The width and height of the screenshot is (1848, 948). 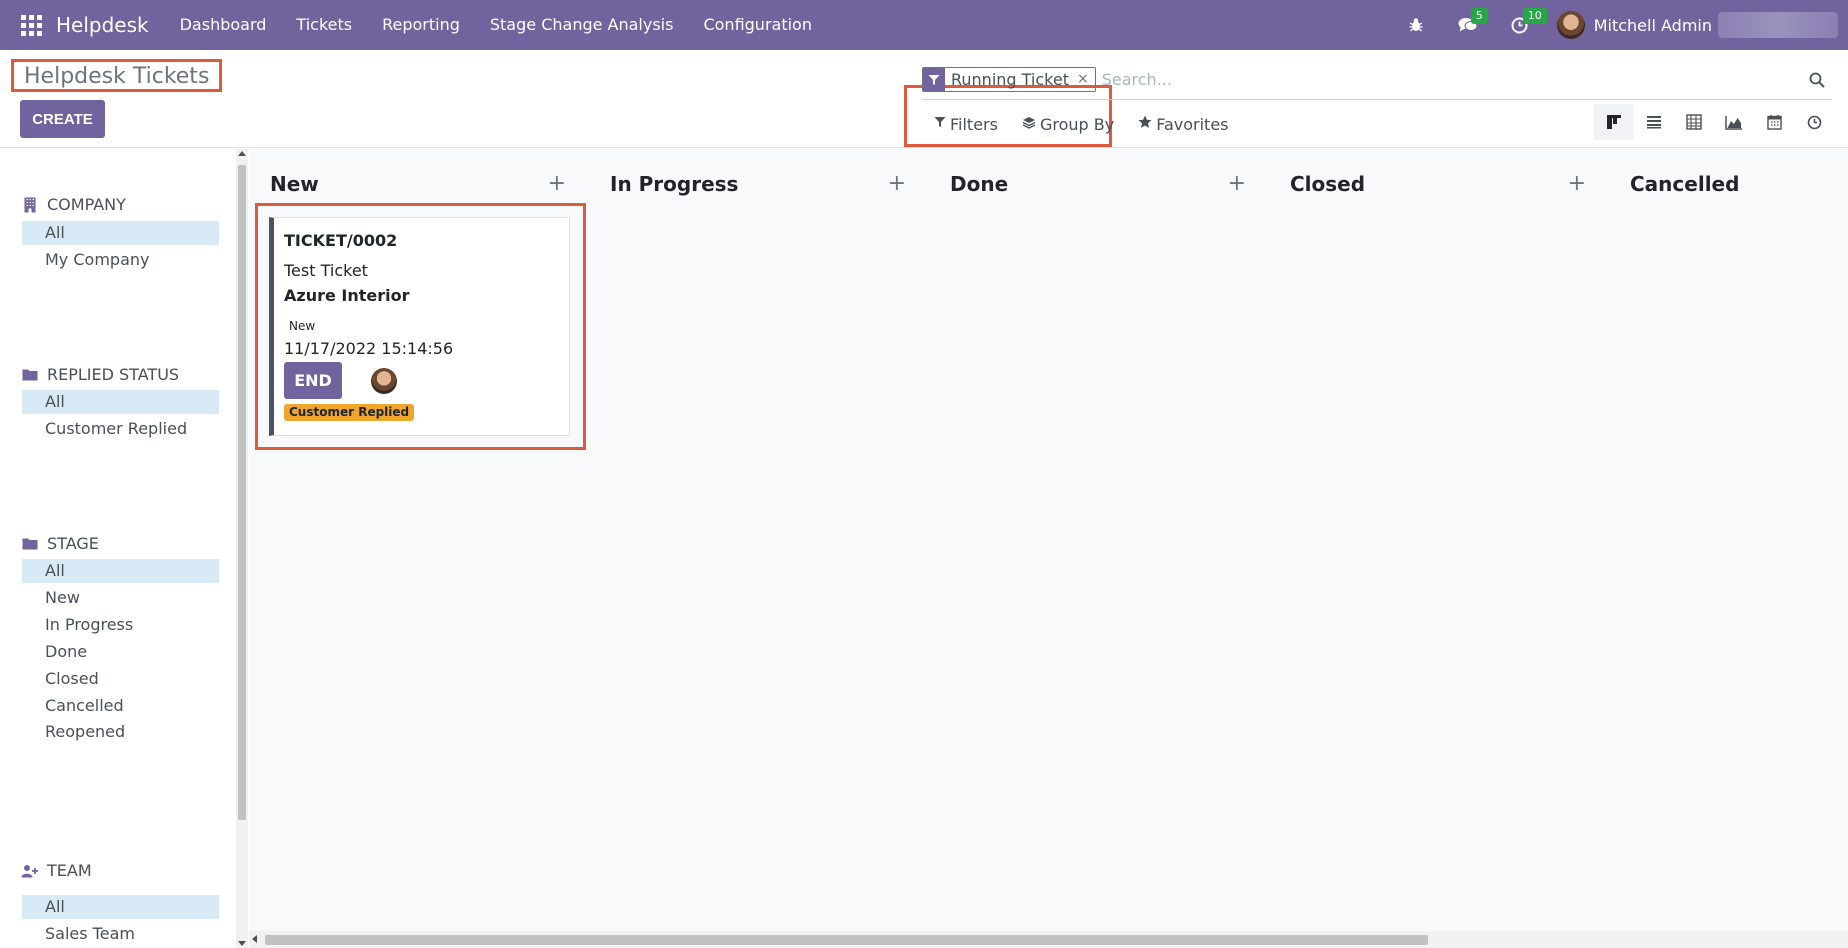 What do you see at coordinates (1085, 79) in the screenshot?
I see `facet-remove-icon: ×` at bounding box center [1085, 79].